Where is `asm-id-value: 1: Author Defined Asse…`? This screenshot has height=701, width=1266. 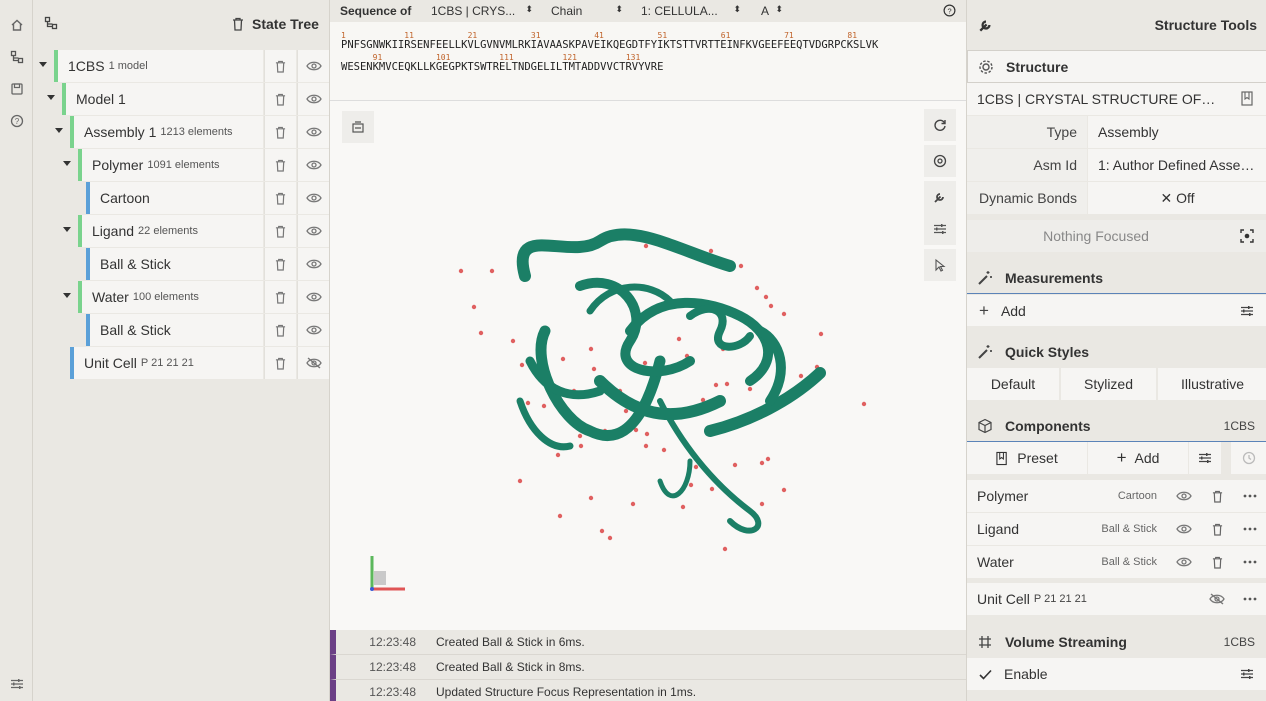
asm-id-value: 1: Author Defined Asse… is located at coordinates (1177, 165).